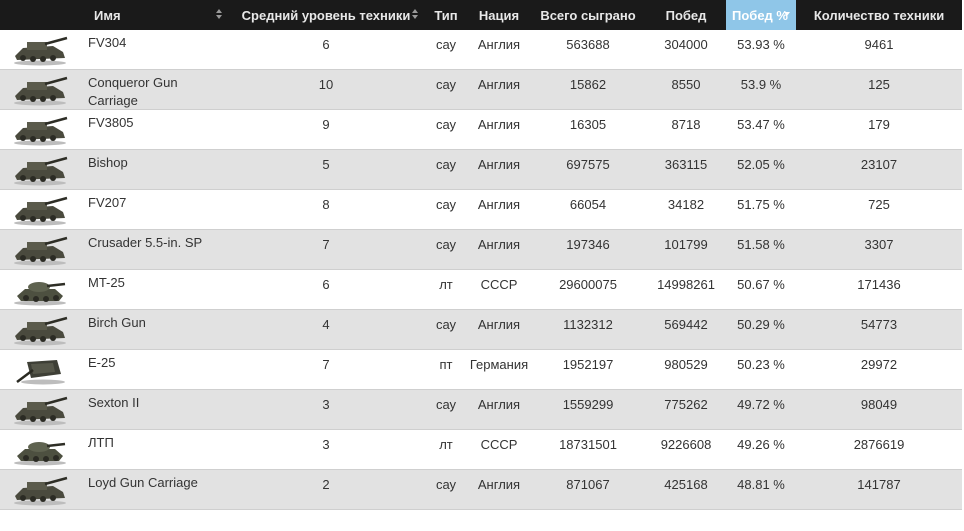 The width and height of the screenshot is (964, 531). I want to click on battles-total: 18731501, so click(588, 444).